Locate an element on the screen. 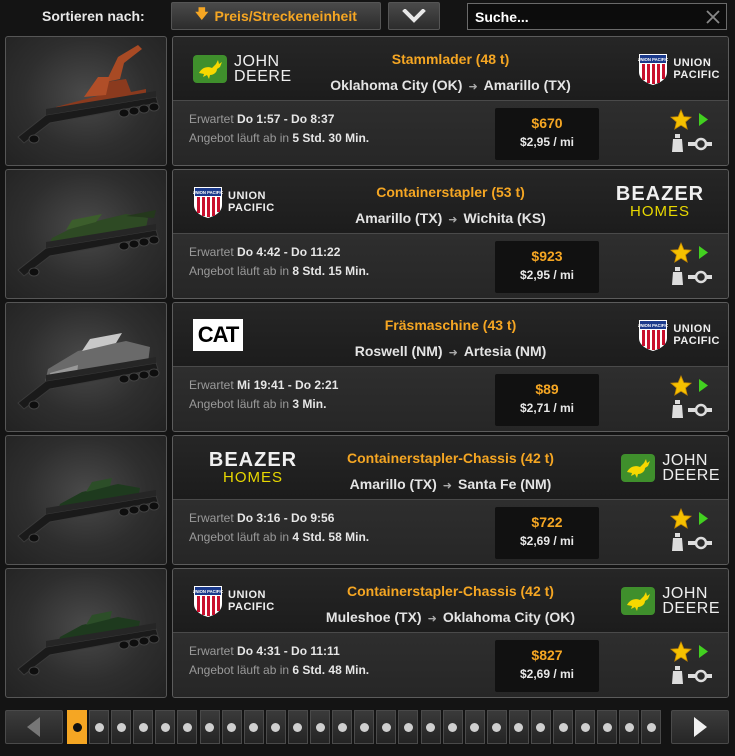  page-dots is located at coordinates (367, 727).